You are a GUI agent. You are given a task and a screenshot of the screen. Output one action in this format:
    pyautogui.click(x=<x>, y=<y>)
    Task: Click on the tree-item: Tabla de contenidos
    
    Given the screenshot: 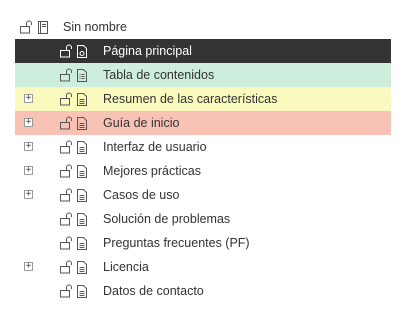 What is the action you would take?
    pyautogui.click(x=203, y=75)
    